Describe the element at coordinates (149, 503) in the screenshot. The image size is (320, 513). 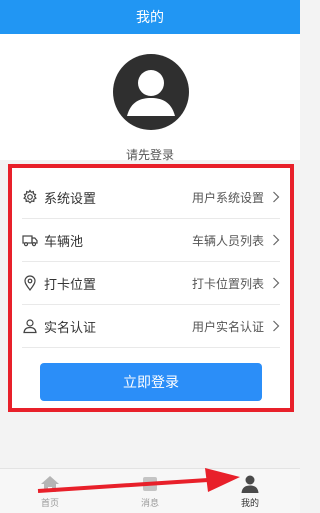
I see `tab-label: 消息` at that location.